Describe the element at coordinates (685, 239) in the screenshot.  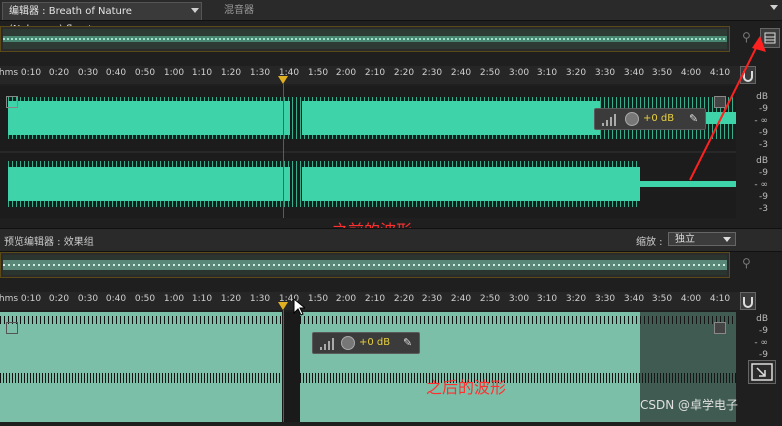
I see `zoom-select-value: 独立` at that location.